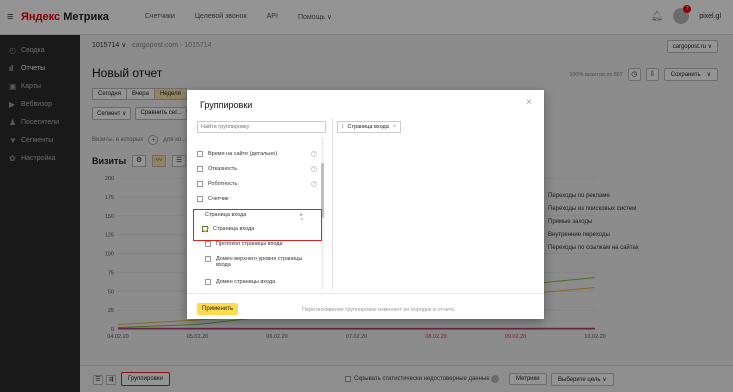  I want to click on list-item: Отказность?, so click(257, 169).